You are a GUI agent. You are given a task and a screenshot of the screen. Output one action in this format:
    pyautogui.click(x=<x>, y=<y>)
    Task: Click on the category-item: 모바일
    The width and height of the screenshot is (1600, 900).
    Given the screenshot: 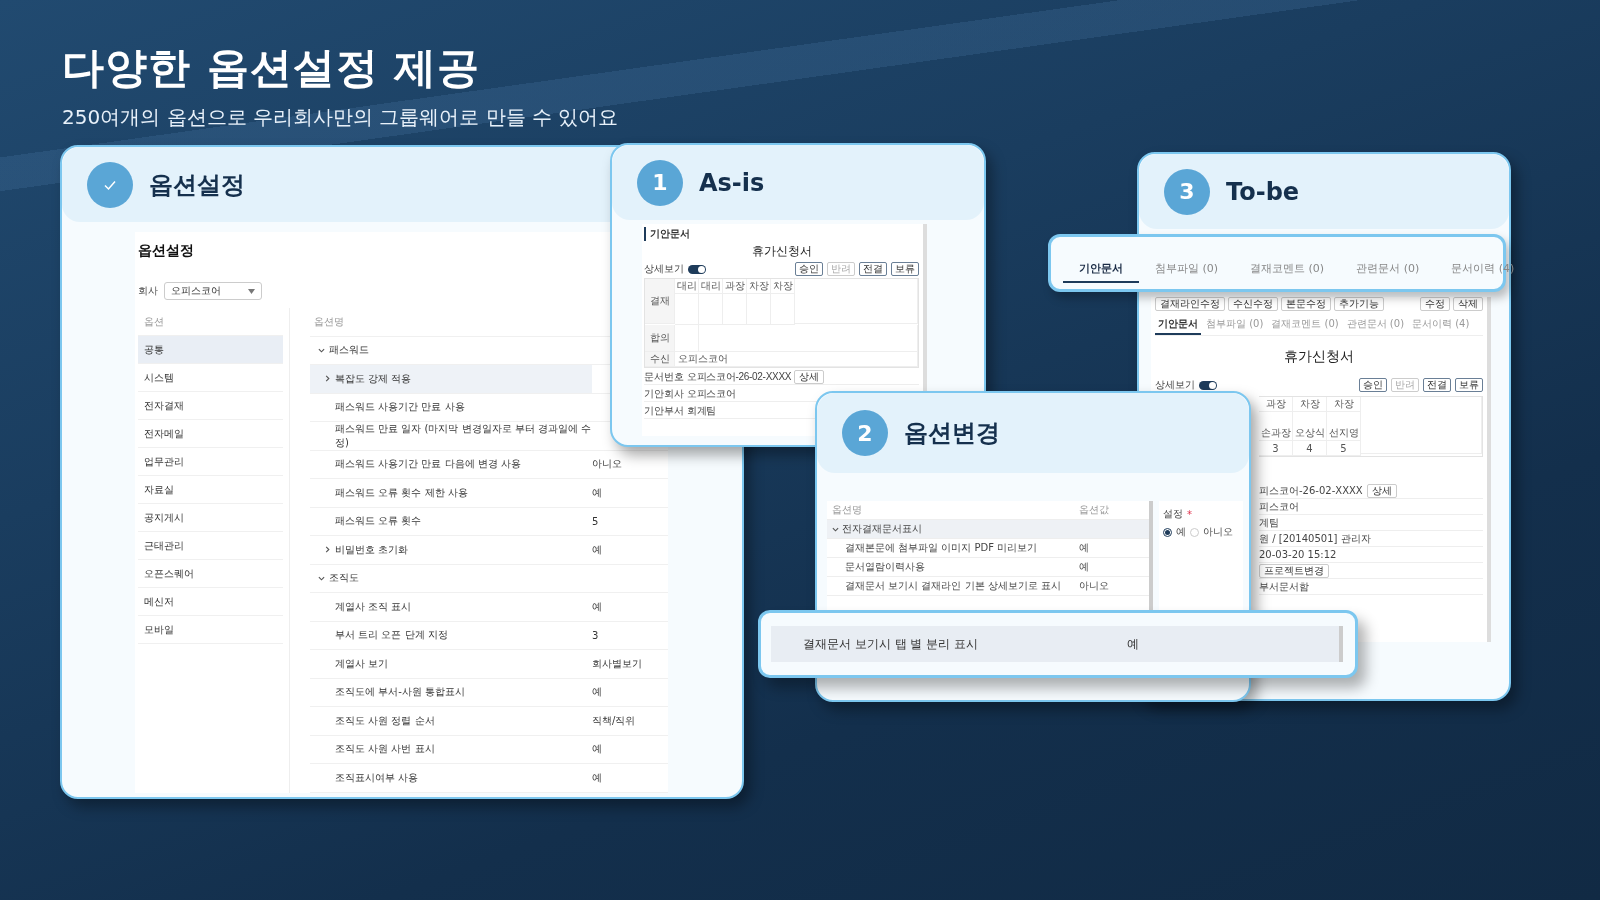 What is the action you would take?
    pyautogui.click(x=210, y=630)
    